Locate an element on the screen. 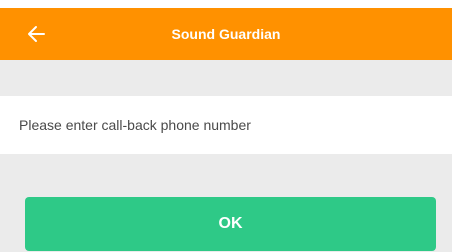  page-title: Sound Guardian is located at coordinates (226, 34).